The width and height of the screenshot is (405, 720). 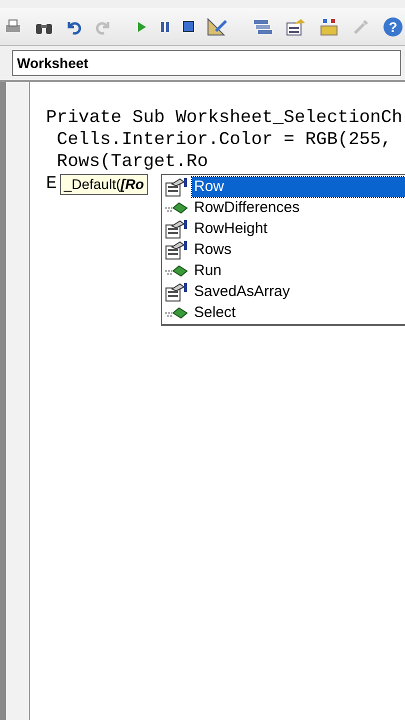 What do you see at coordinates (132, 162) in the screenshot?
I see `code-line: Rows(Target.Ro` at bounding box center [132, 162].